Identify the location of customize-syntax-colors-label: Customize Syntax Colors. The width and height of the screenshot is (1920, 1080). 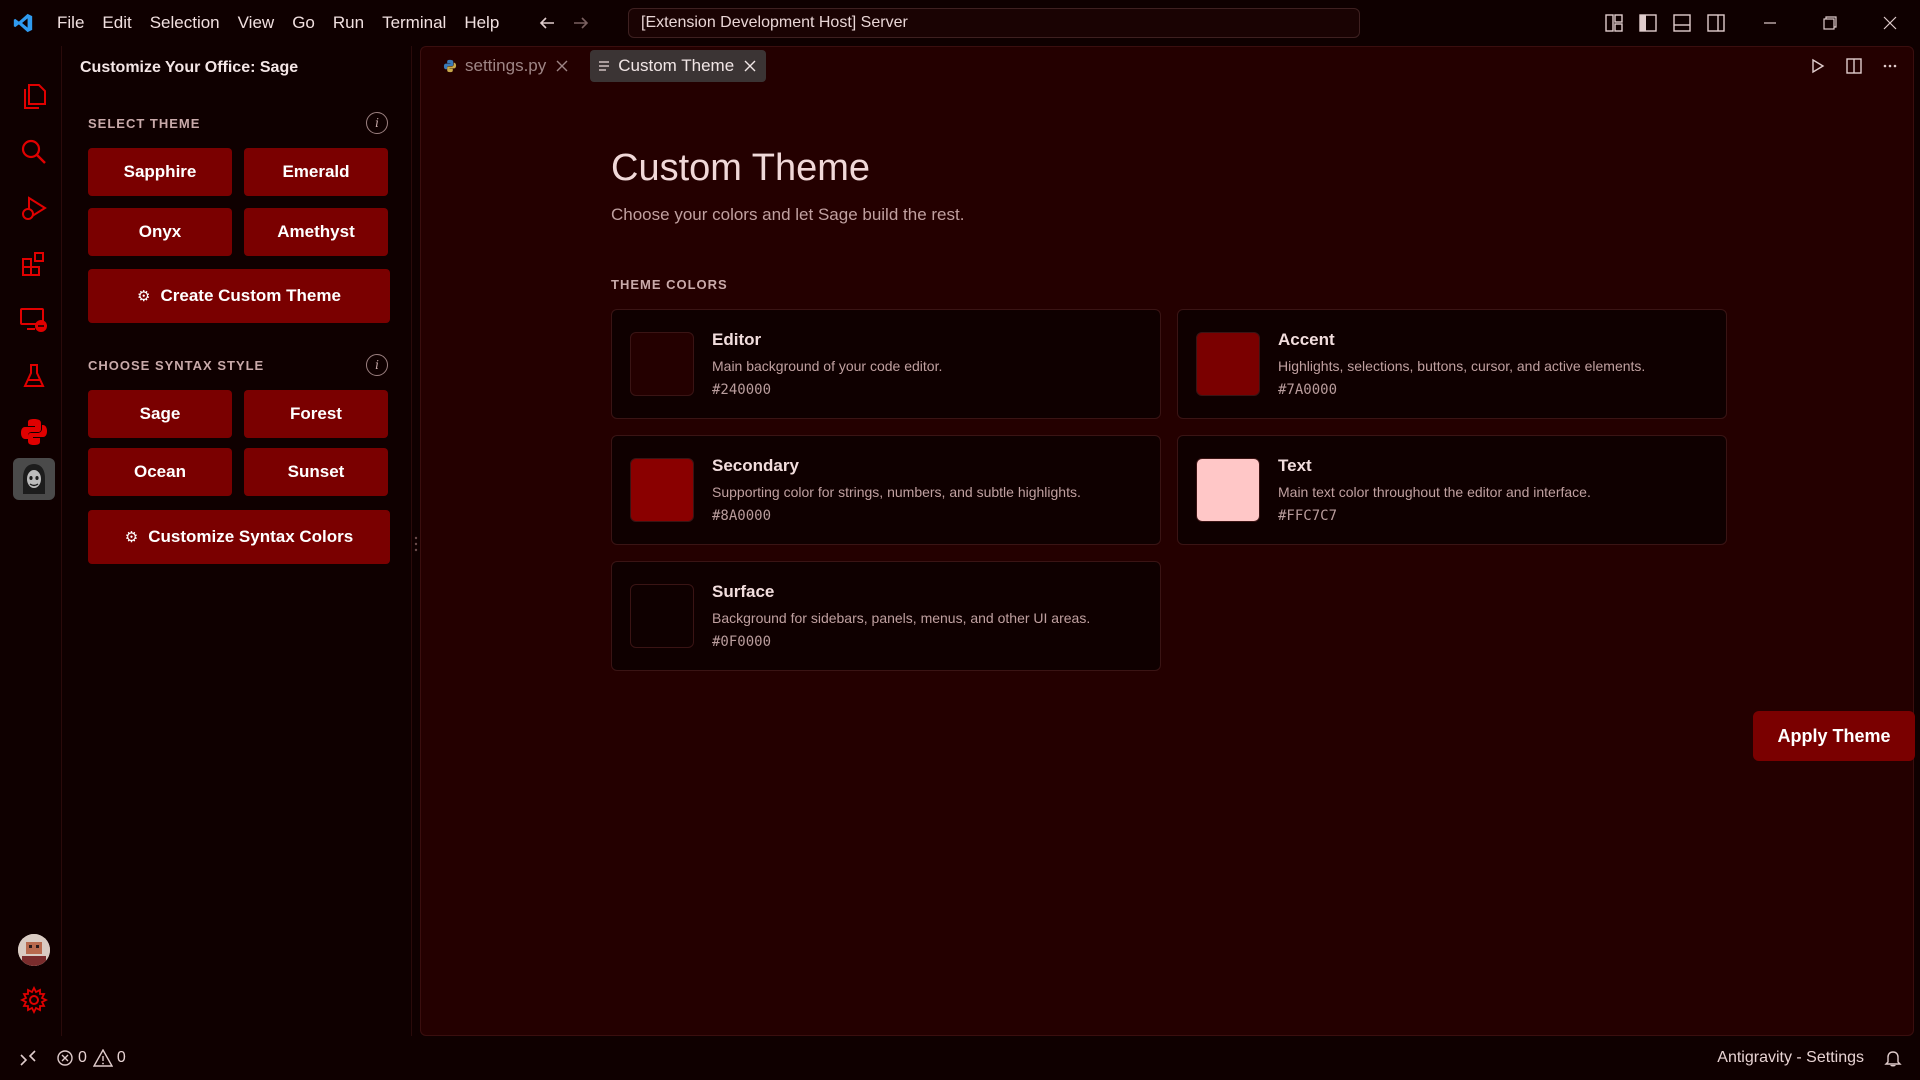
(251, 536).